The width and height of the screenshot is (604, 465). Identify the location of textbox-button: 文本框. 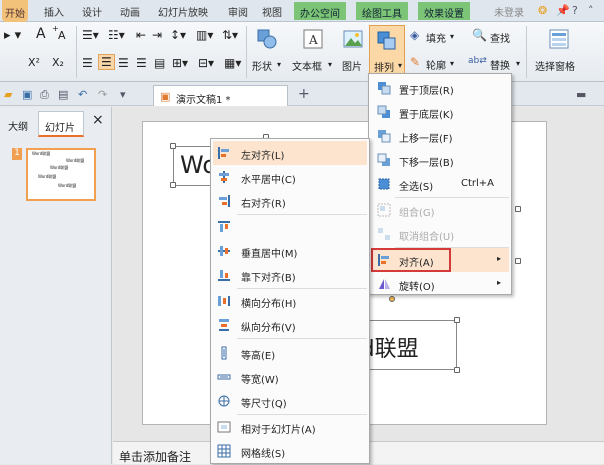
(307, 65).